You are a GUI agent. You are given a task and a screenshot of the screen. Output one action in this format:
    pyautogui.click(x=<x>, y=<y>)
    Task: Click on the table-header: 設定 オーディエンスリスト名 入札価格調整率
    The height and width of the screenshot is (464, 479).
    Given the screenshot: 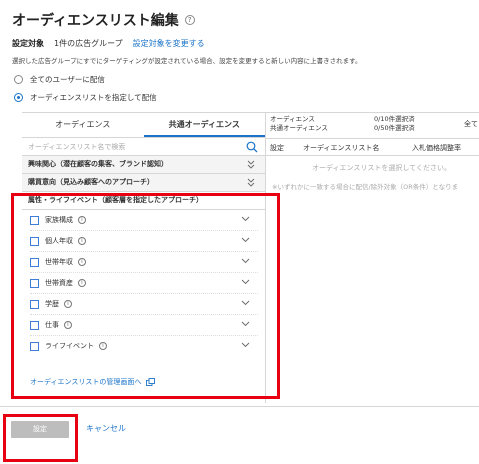 What is the action you would take?
    pyautogui.click(x=372, y=147)
    